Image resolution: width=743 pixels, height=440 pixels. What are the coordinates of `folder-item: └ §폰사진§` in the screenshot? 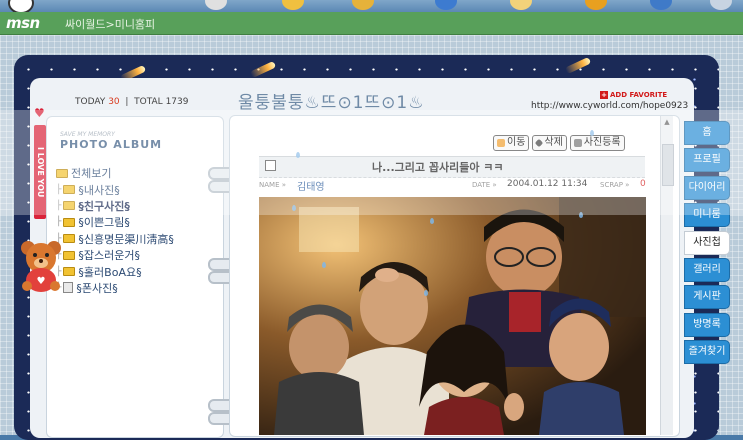 It's located at (138, 288).